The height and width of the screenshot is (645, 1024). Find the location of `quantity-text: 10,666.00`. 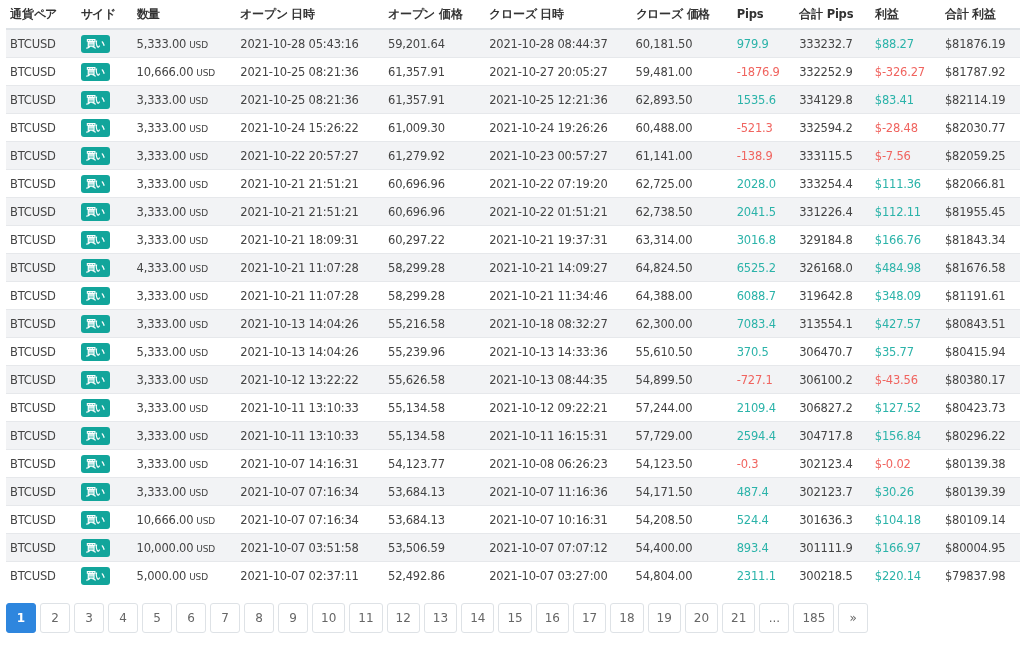

quantity-text: 10,666.00 is located at coordinates (165, 519).